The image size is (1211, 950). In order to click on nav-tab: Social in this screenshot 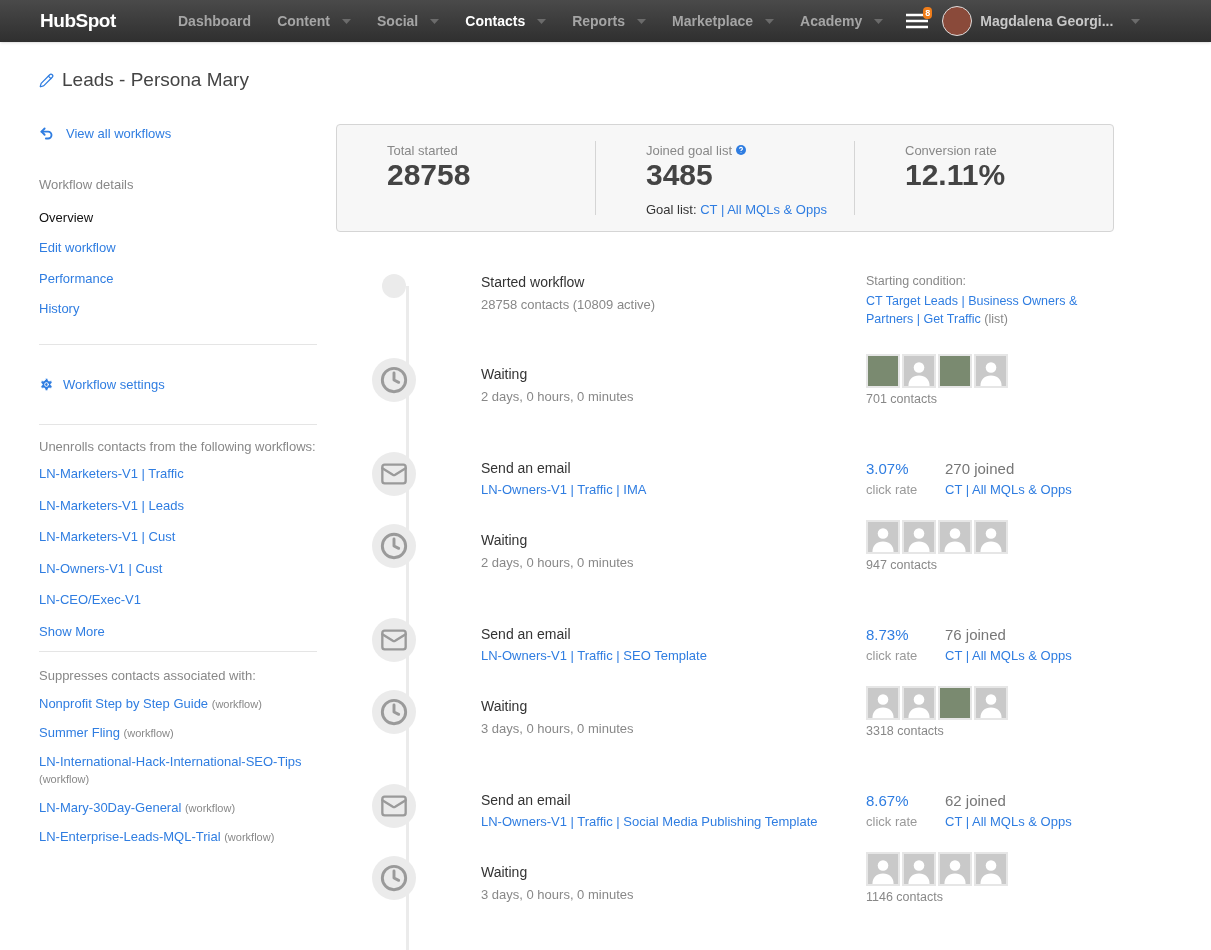, I will do `click(408, 21)`.